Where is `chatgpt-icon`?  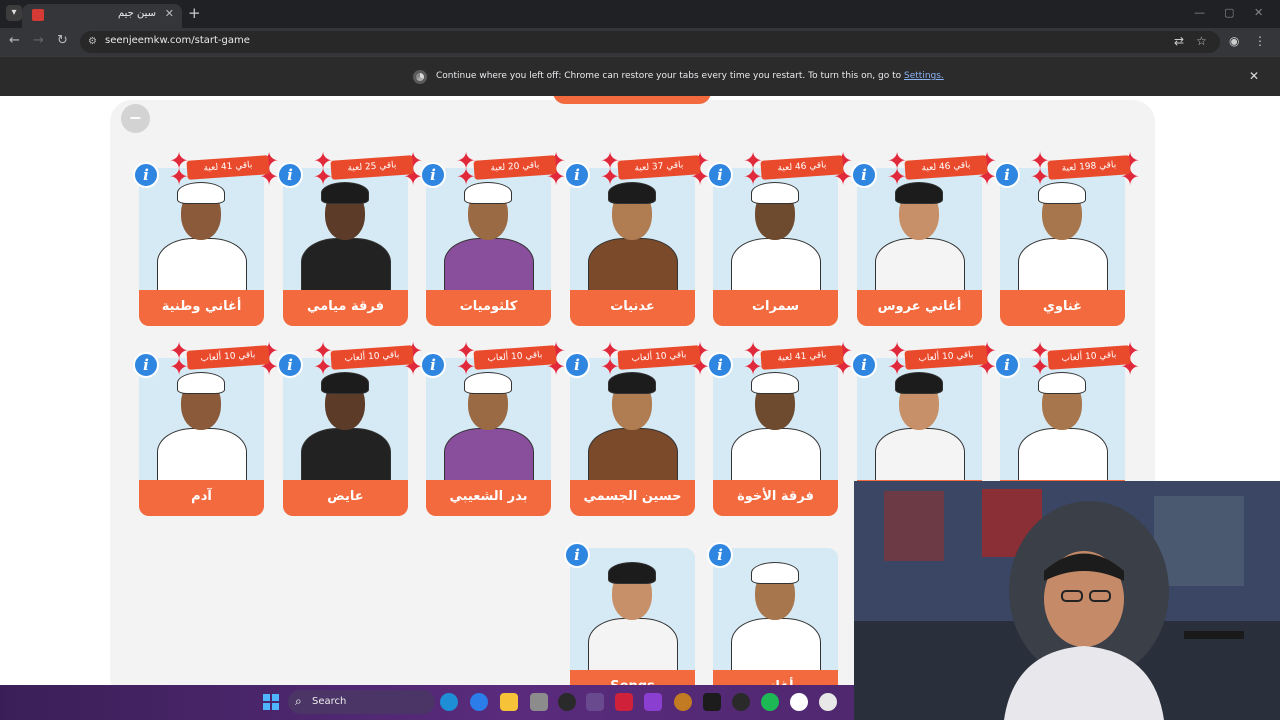
chatgpt-icon is located at coordinates (799, 702).